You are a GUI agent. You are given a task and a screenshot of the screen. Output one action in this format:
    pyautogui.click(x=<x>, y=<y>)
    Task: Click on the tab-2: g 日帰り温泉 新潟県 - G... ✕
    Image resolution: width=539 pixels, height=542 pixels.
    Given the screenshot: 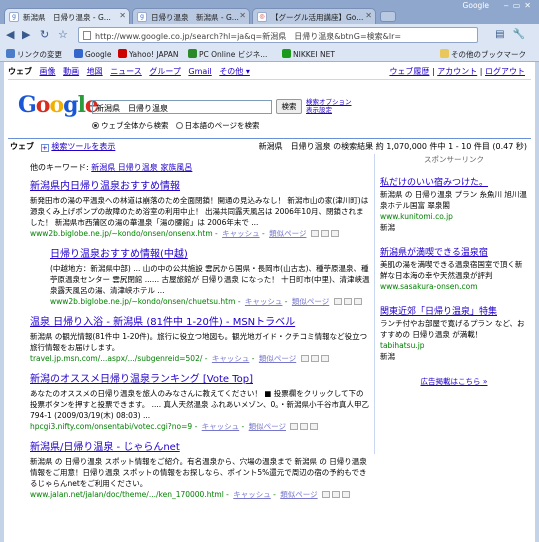 What is the action you would take?
    pyautogui.click(x=191, y=16)
    